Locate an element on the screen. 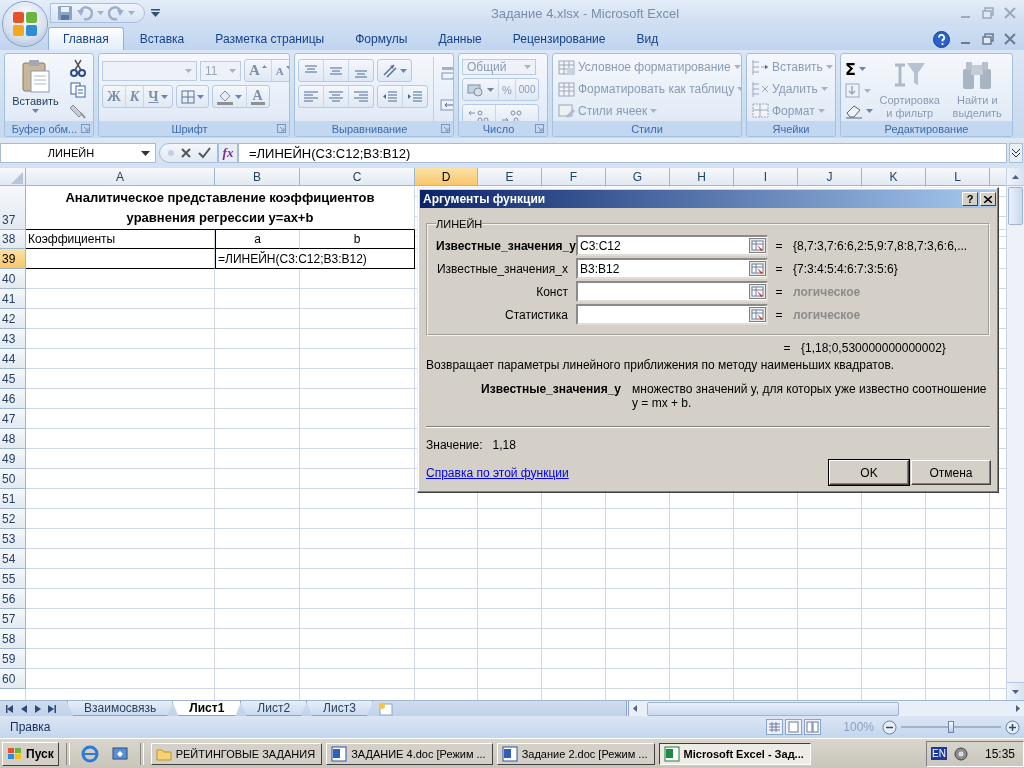  ribbon-tab: Данные is located at coordinates (460, 38).